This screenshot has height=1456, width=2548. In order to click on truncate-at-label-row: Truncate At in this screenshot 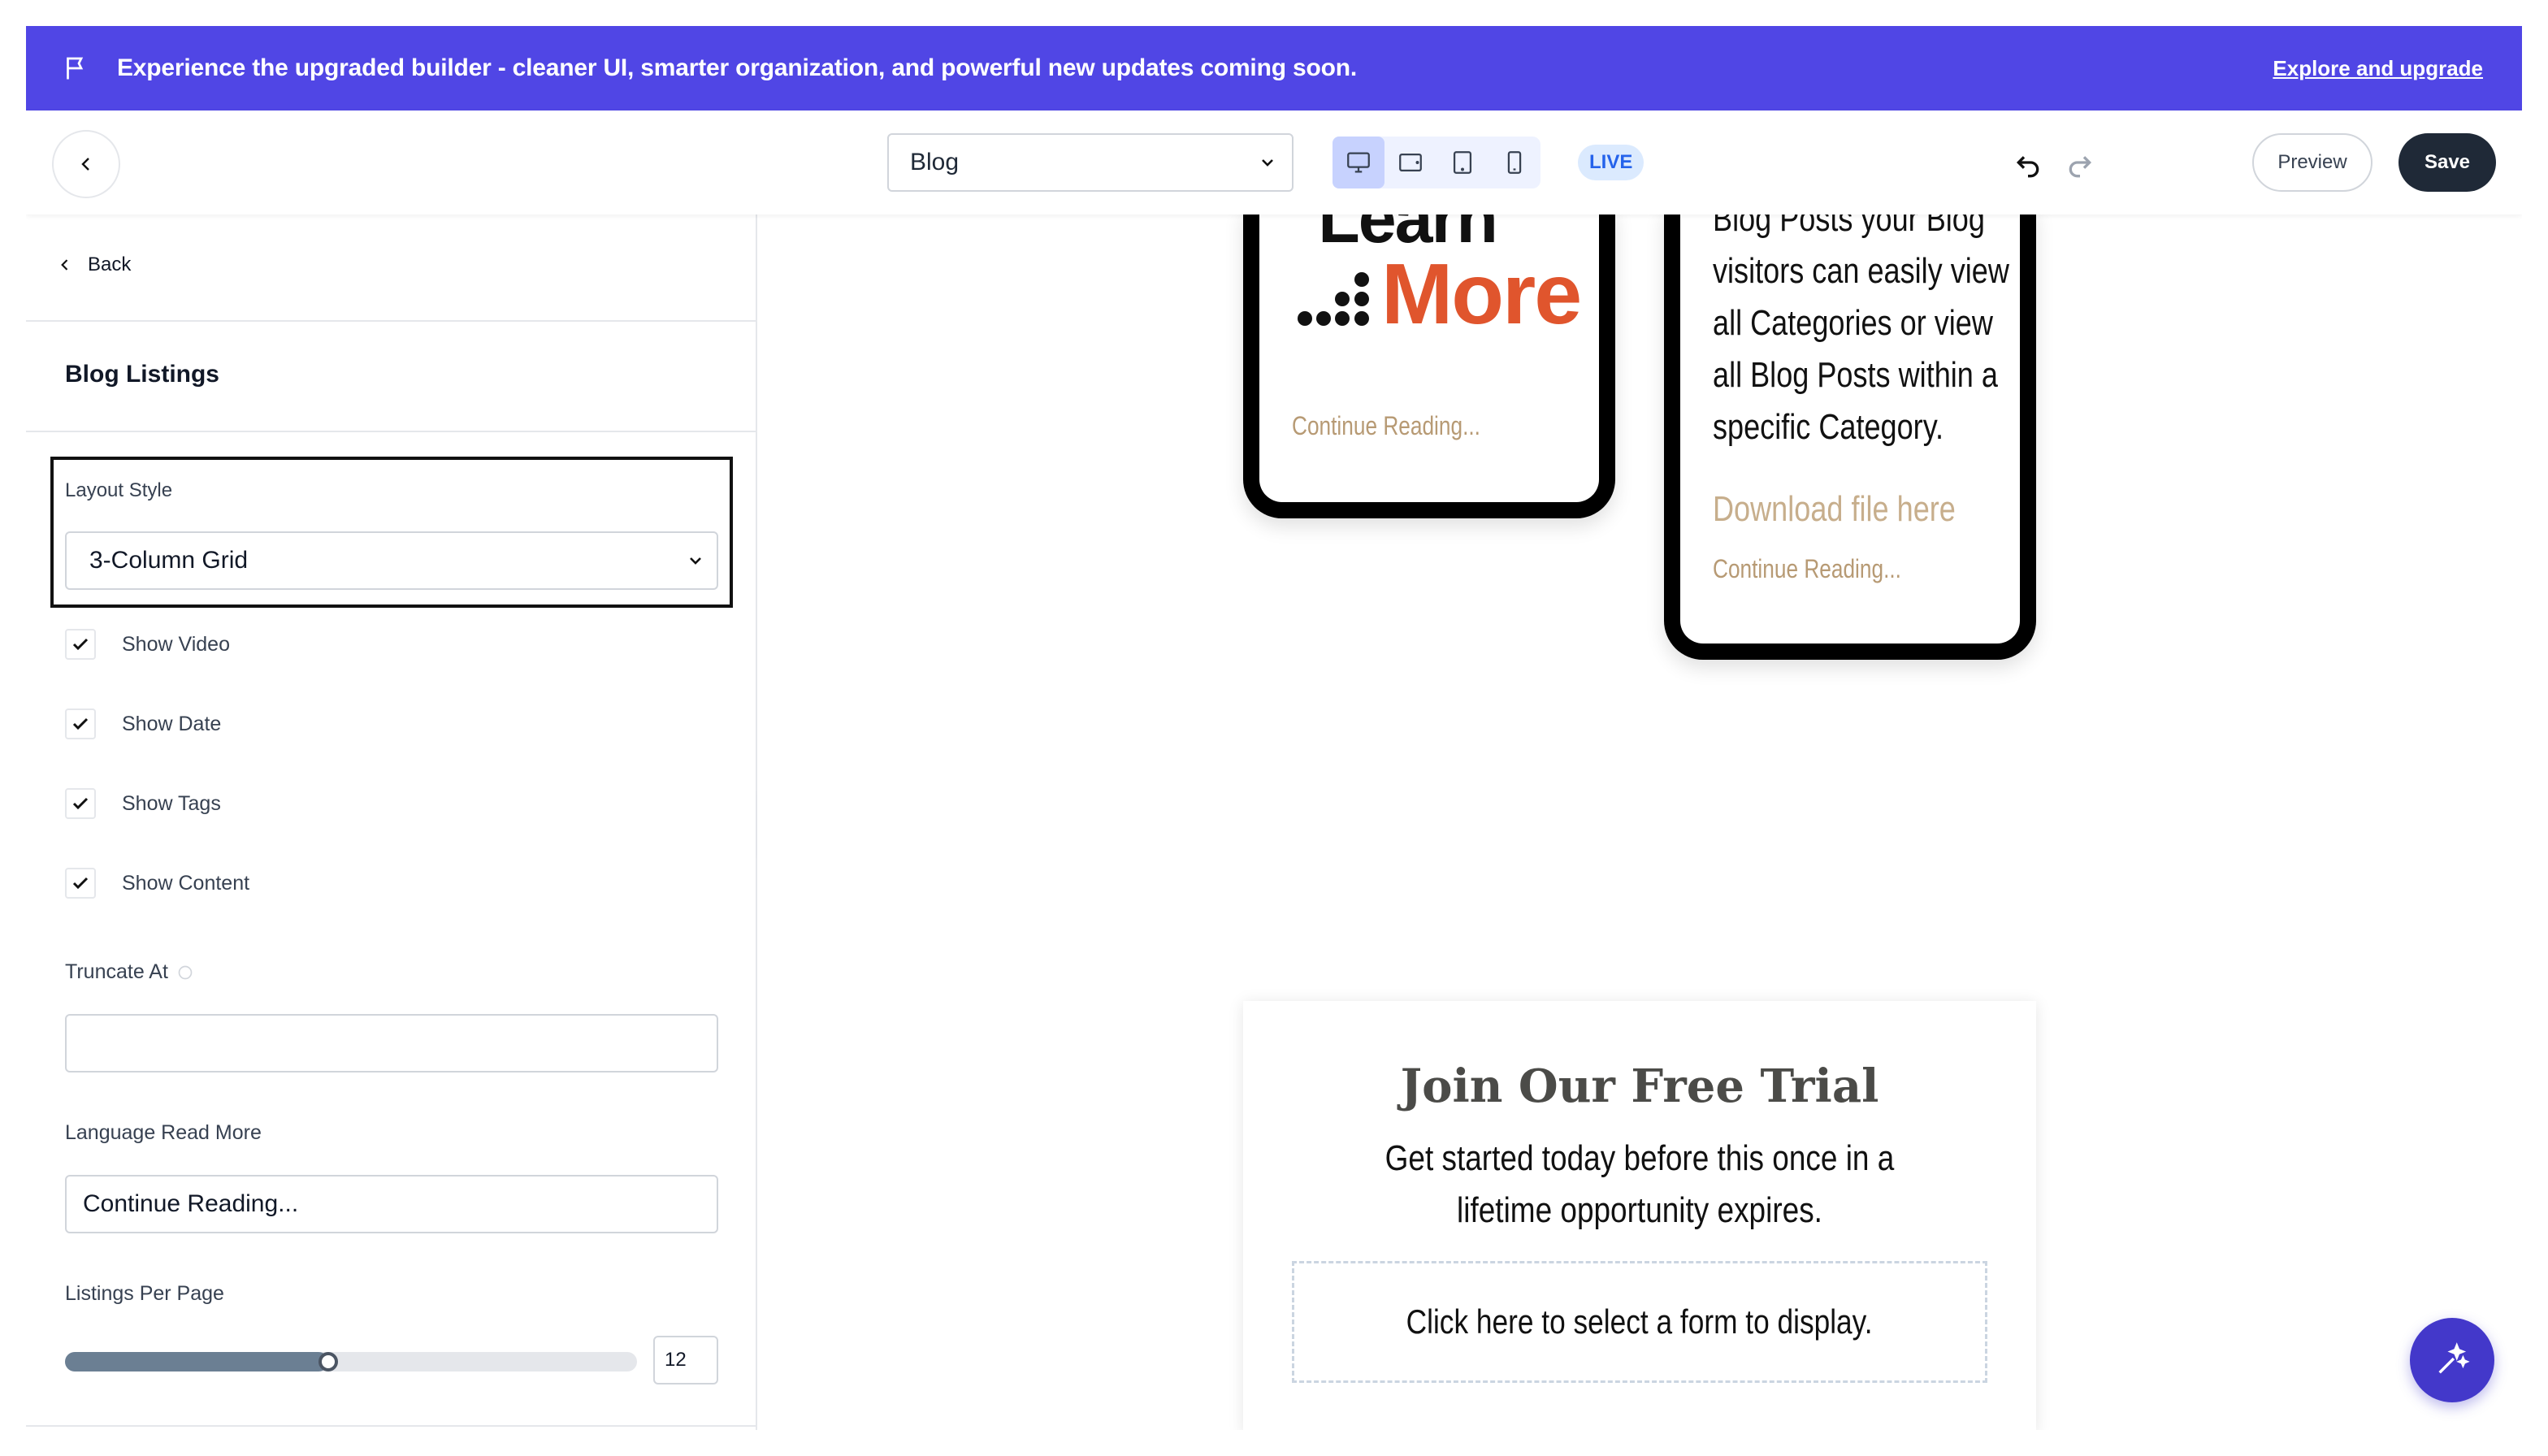, I will do `click(129, 972)`.